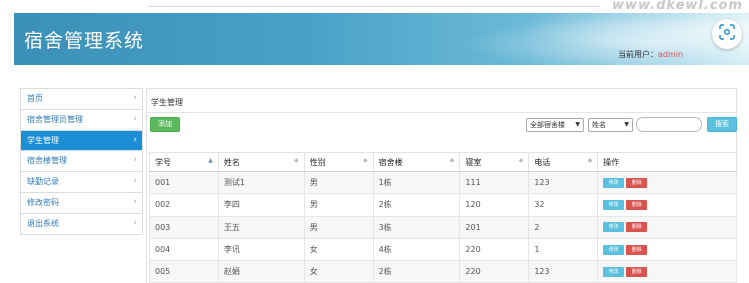 This screenshot has width=749, height=283. I want to click on table-row: 003 王五 男 3栋 201 2 修改 删除, so click(443, 227).